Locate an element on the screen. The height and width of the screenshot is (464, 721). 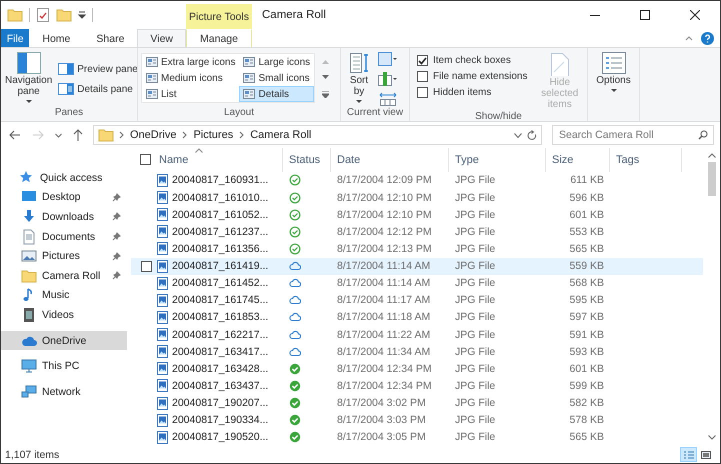
file-row: 20040817_190334... 8/17/2004 3:03 PM JPG File 578 KB is located at coordinates (417, 420).